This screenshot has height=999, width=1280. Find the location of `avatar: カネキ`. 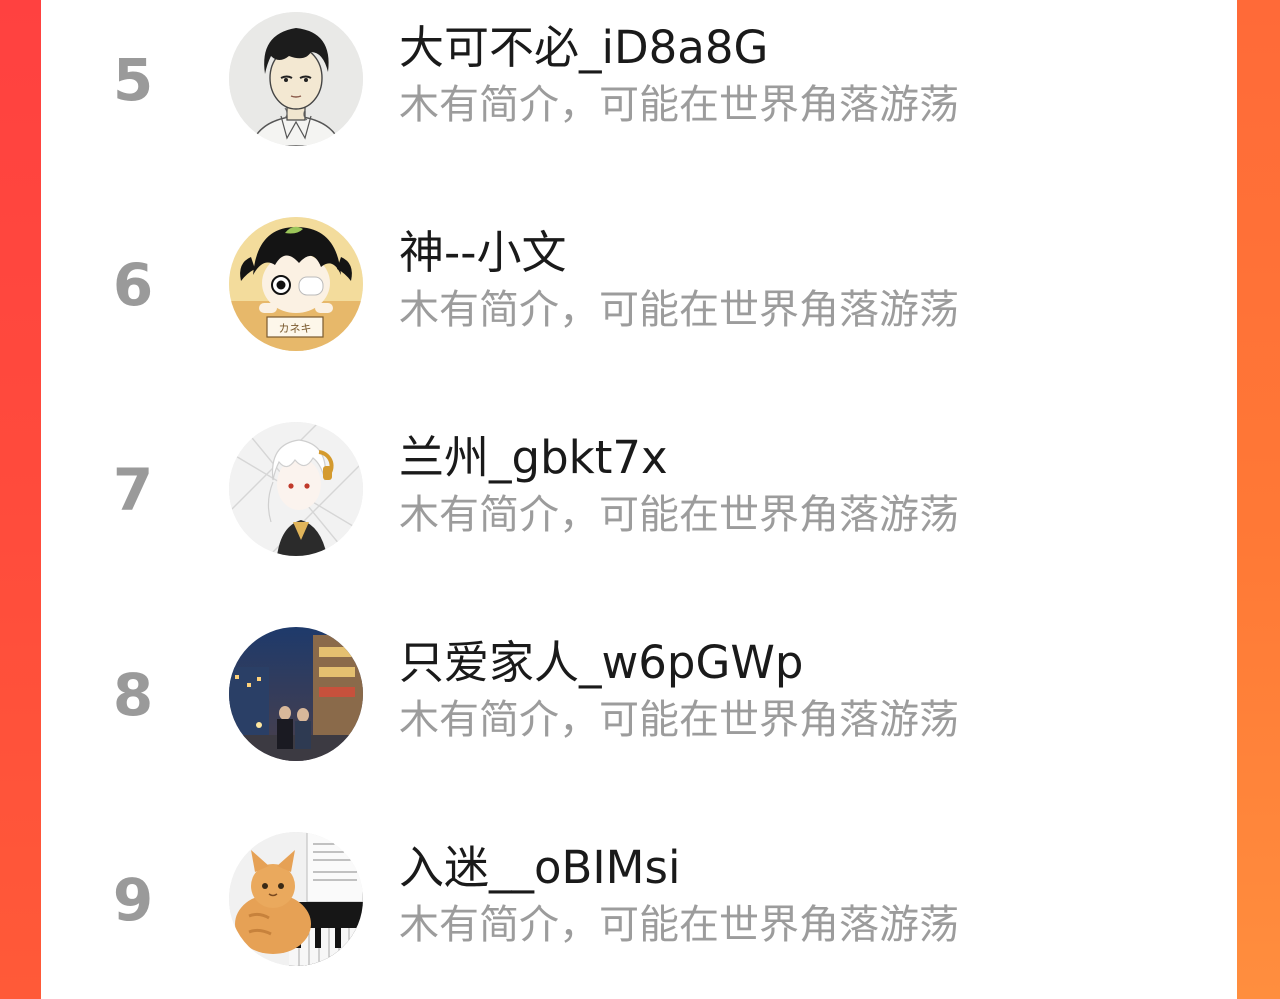

avatar: カネキ is located at coordinates (296, 284).